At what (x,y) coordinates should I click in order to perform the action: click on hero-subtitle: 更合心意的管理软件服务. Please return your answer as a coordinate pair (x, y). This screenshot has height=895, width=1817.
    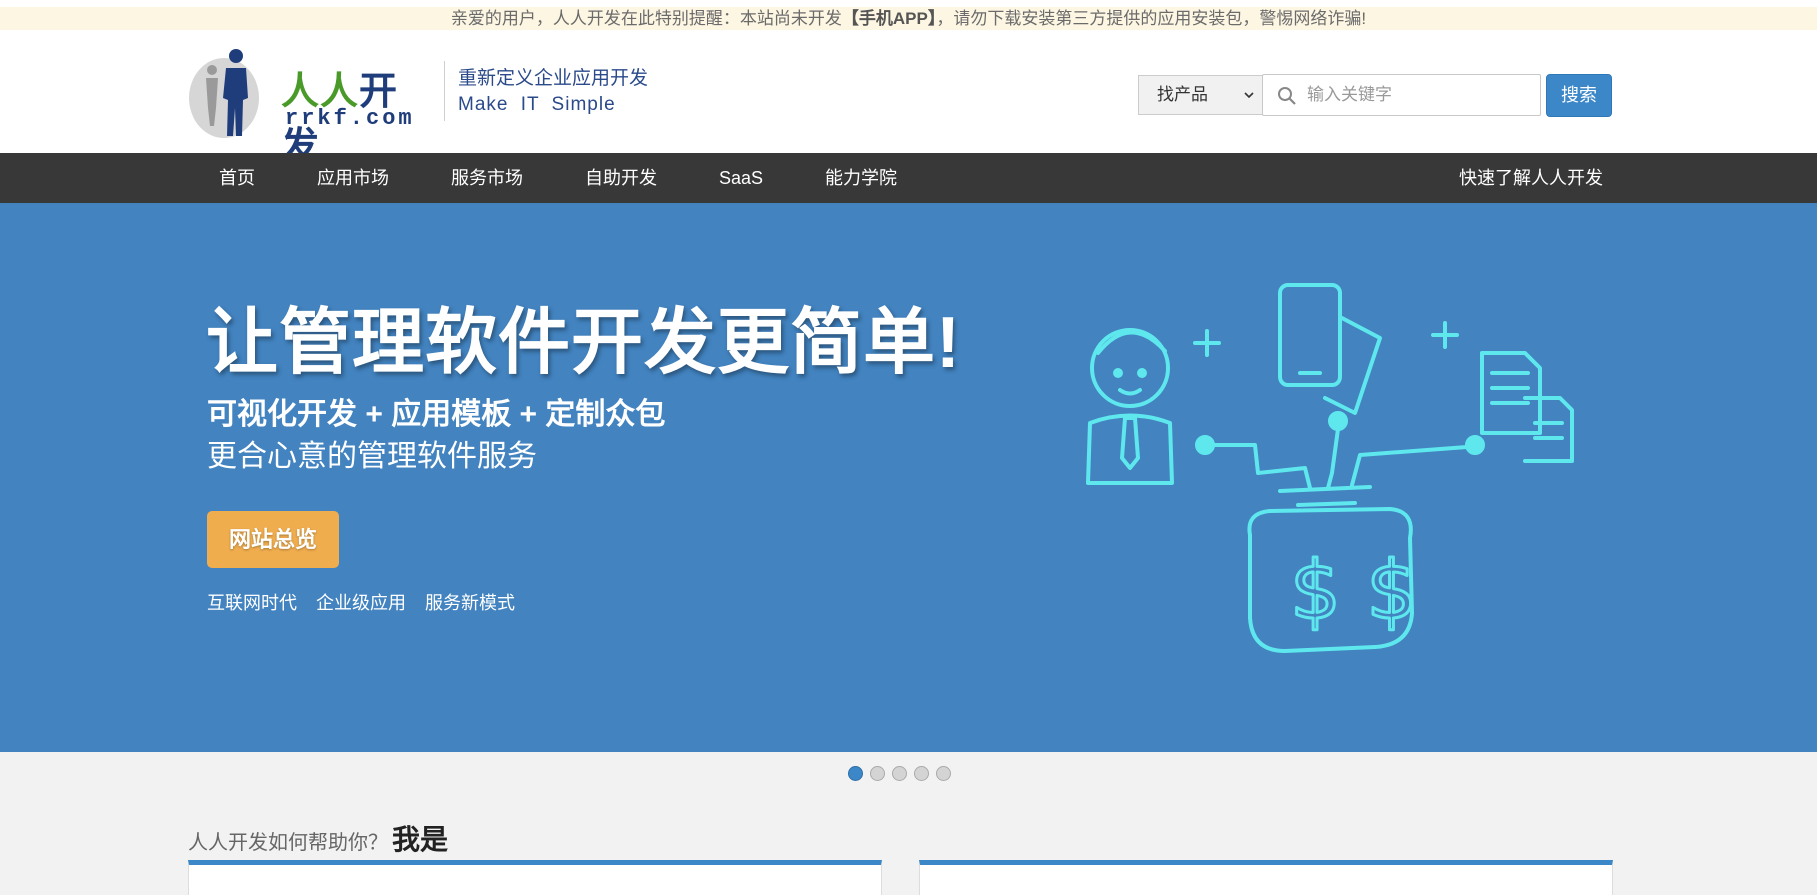
    Looking at the image, I should click on (372, 456).